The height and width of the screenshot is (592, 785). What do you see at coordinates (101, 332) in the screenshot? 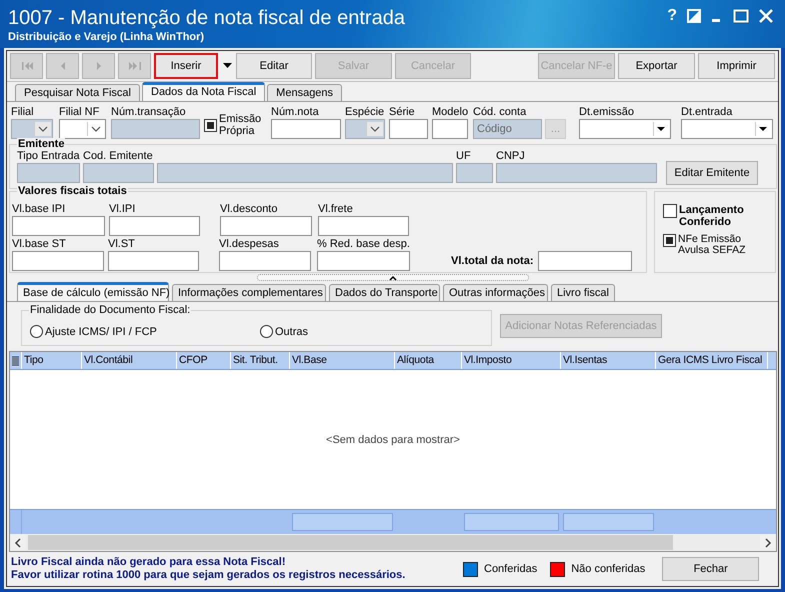
I see `radio-label: Ajuste ICMS/ IPI / FCP` at bounding box center [101, 332].